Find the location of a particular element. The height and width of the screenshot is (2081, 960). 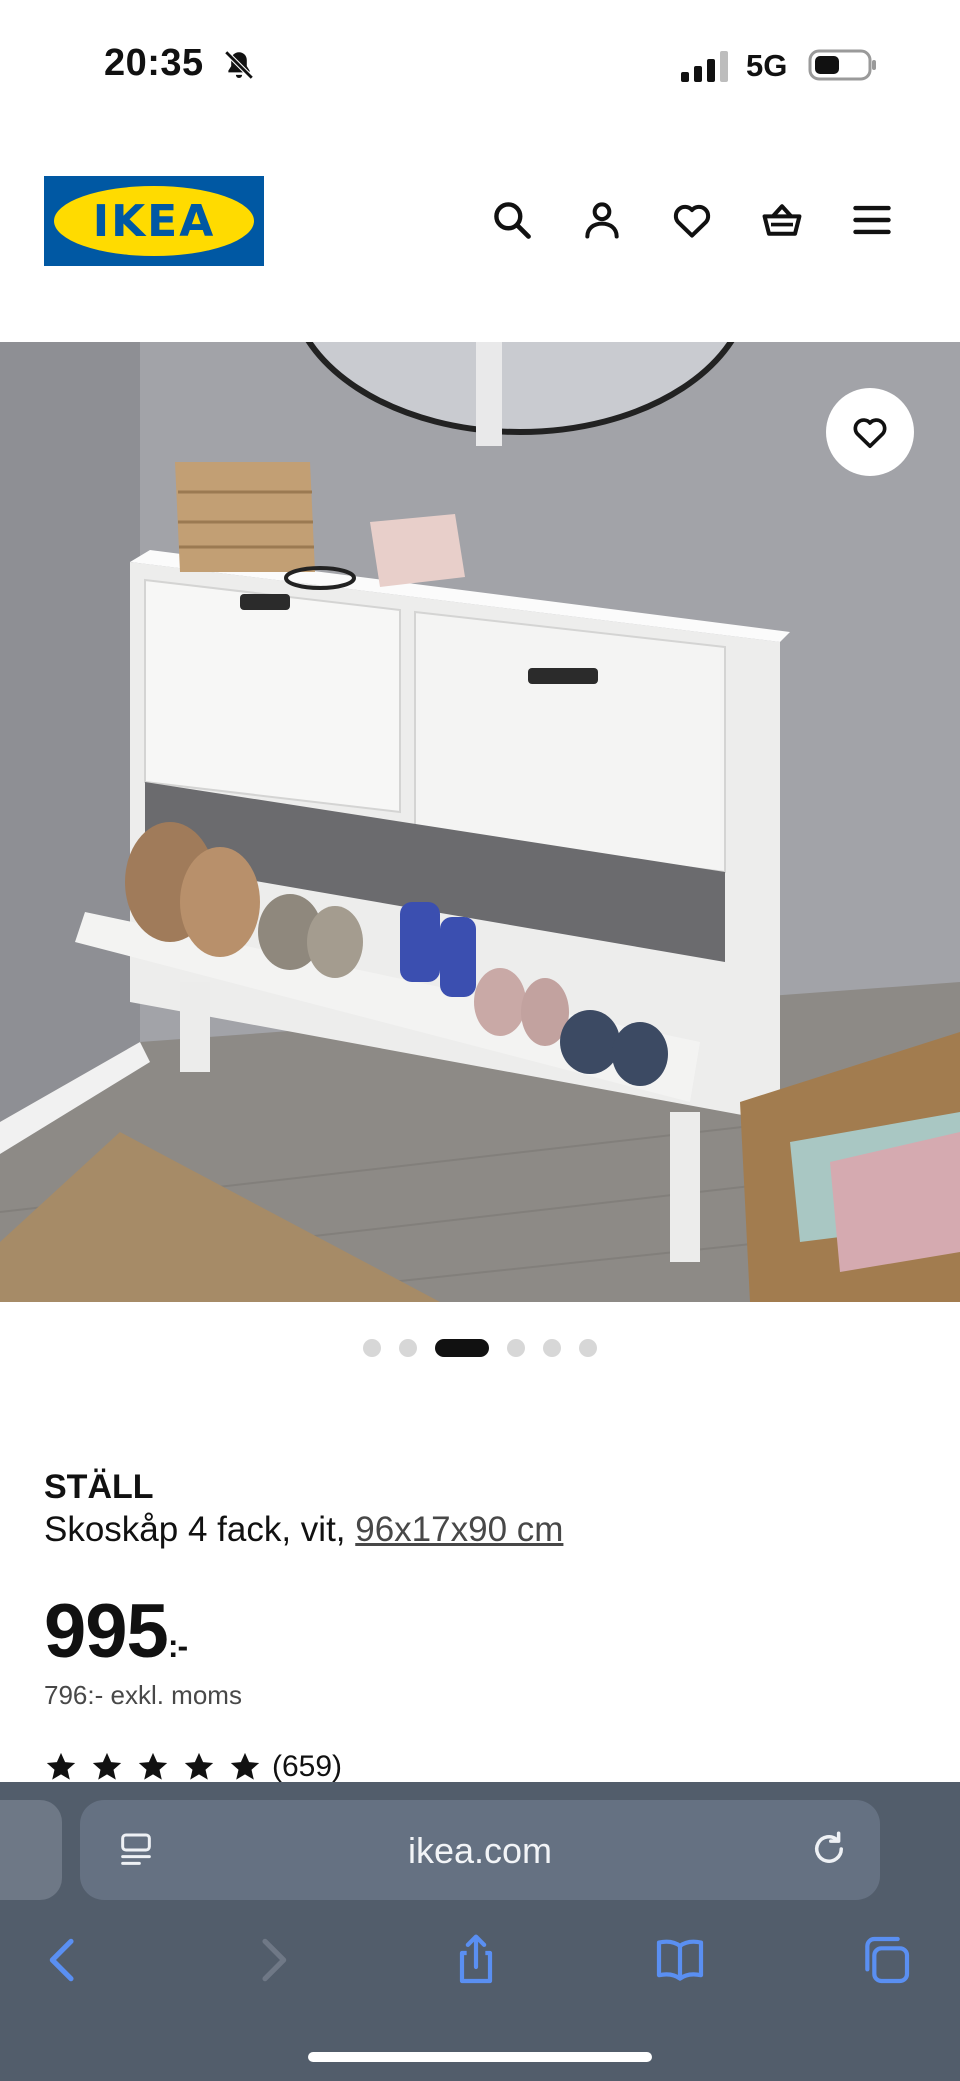

heart-icon is located at coordinates (870, 433).